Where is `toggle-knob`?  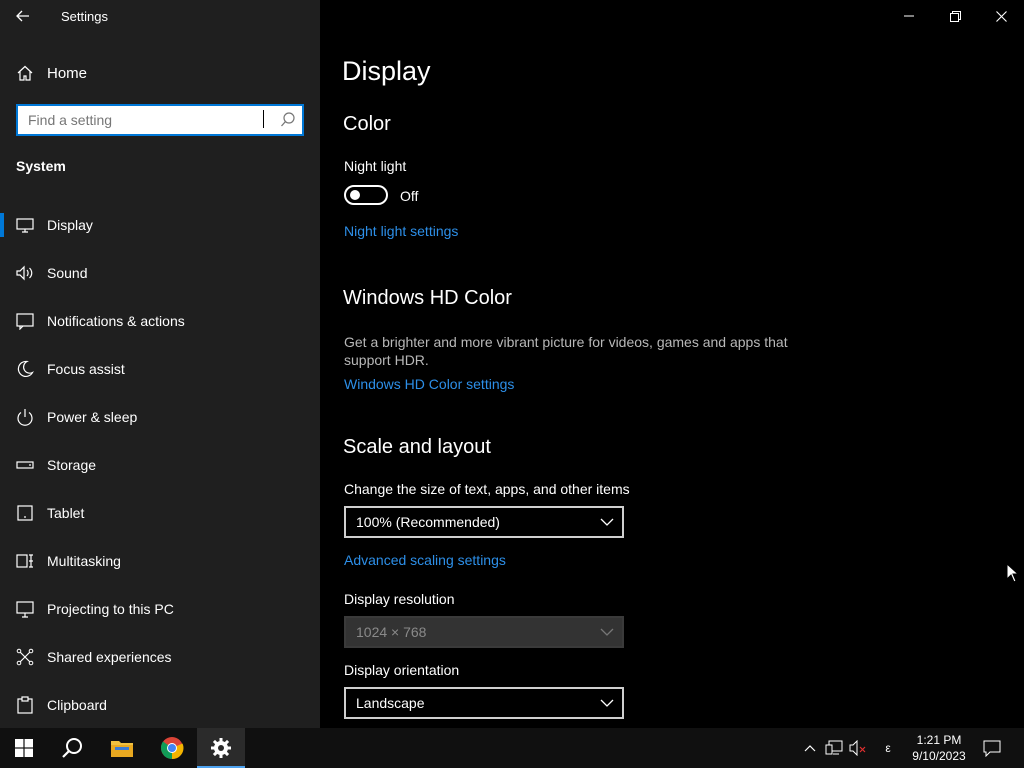
toggle-knob is located at coordinates (355, 195).